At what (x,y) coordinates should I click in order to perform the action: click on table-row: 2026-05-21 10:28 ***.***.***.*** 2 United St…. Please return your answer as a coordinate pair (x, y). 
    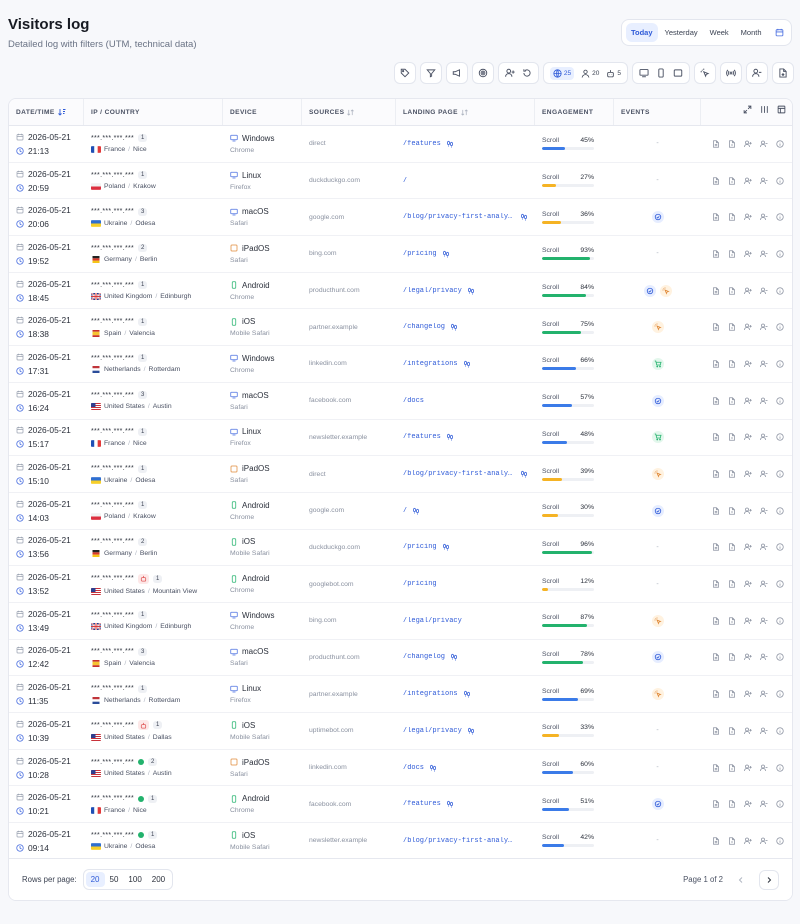
    Looking at the image, I should click on (400, 768).